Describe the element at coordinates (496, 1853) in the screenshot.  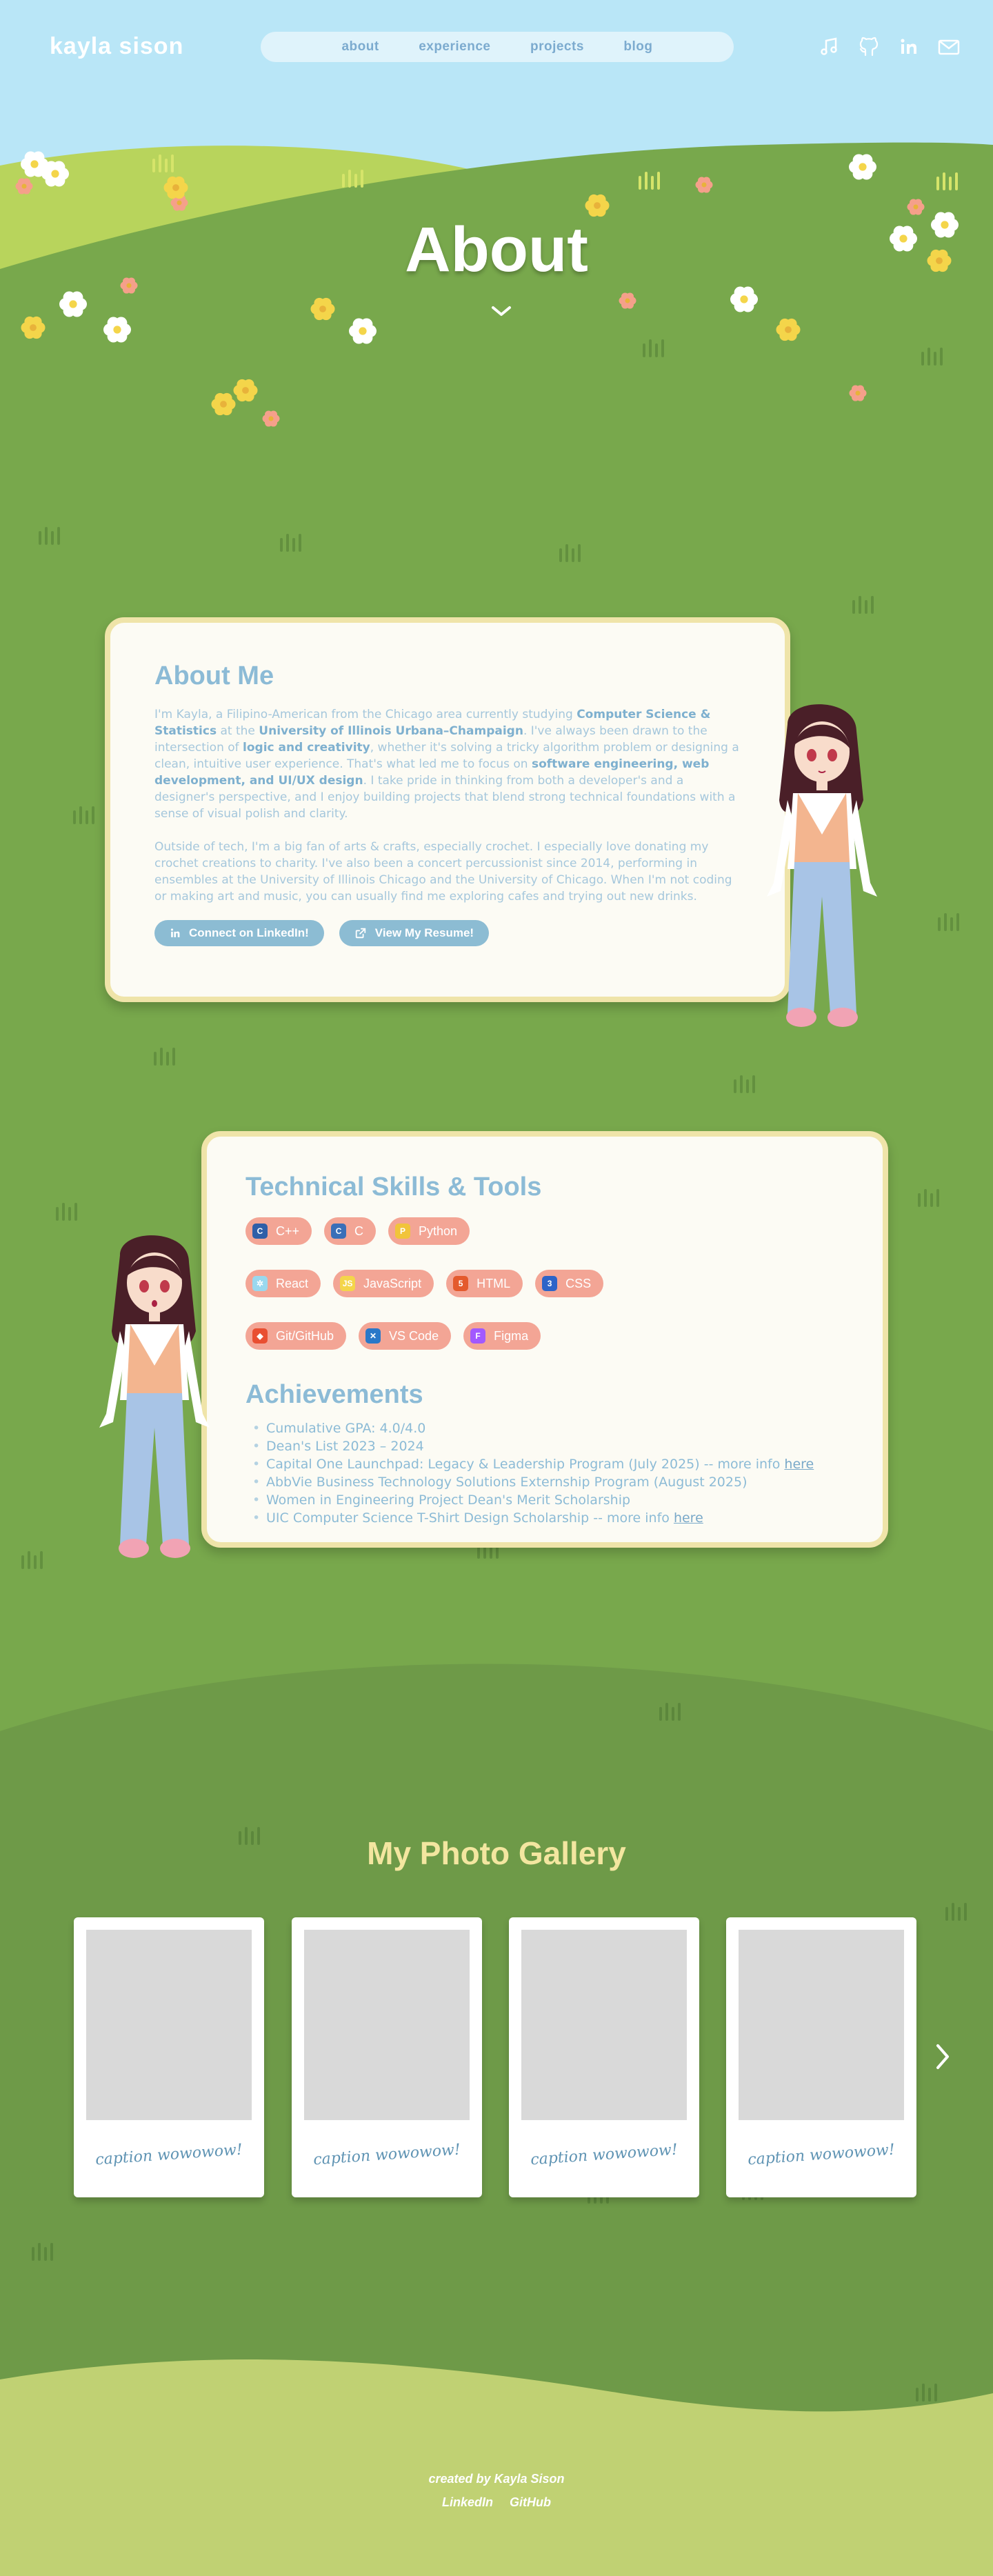
I see `gallery-title: My Photo Gallery` at that location.